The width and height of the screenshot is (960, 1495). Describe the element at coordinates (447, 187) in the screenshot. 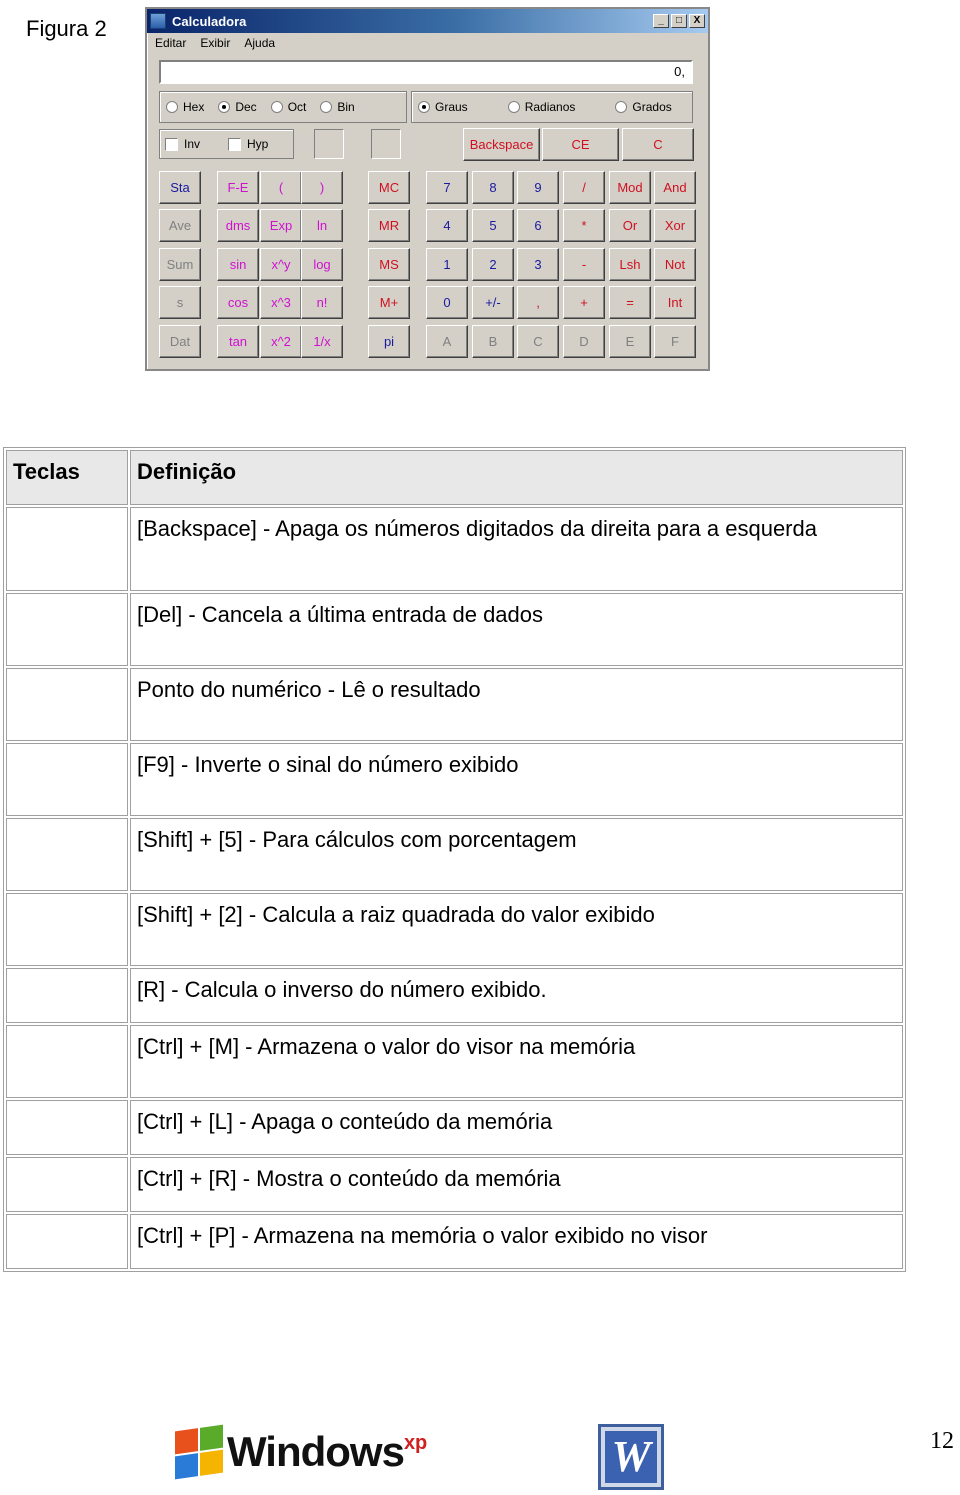

I see `key-7: 7` at that location.